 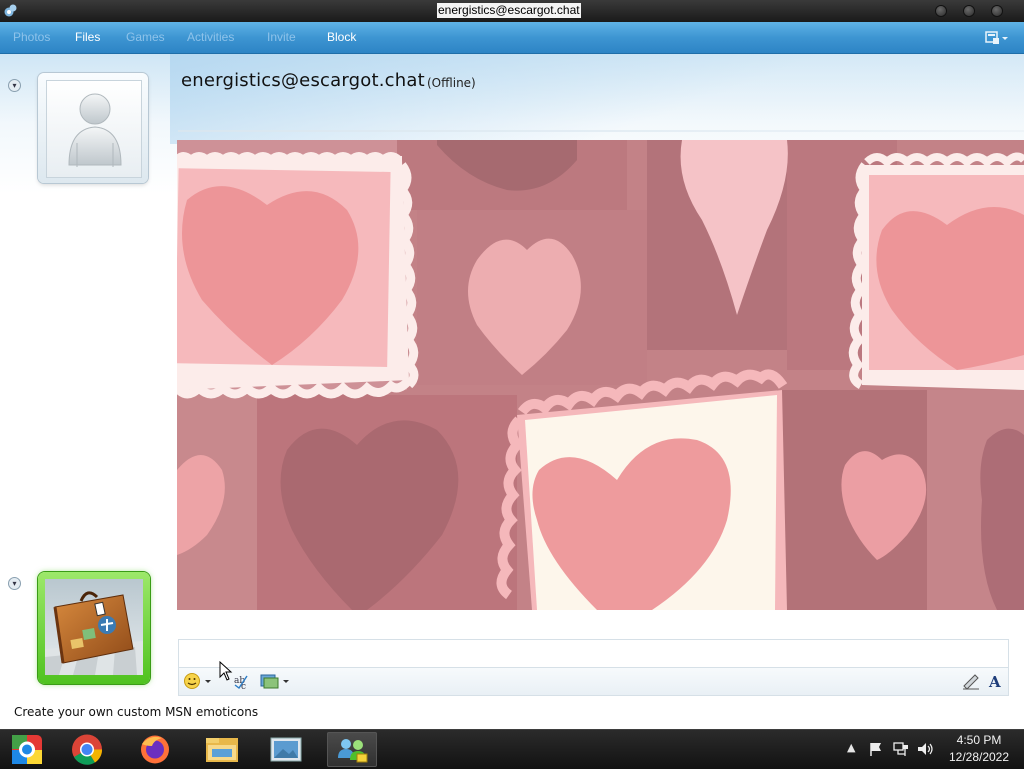 I want to click on photo-viewer-icon, so click(x=286, y=749).